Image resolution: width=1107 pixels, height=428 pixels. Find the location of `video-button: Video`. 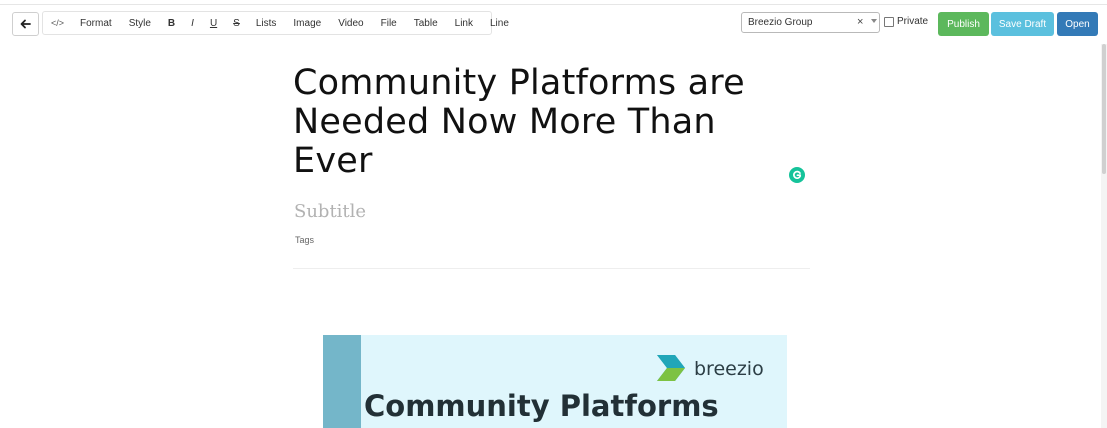

video-button: Video is located at coordinates (350, 23).